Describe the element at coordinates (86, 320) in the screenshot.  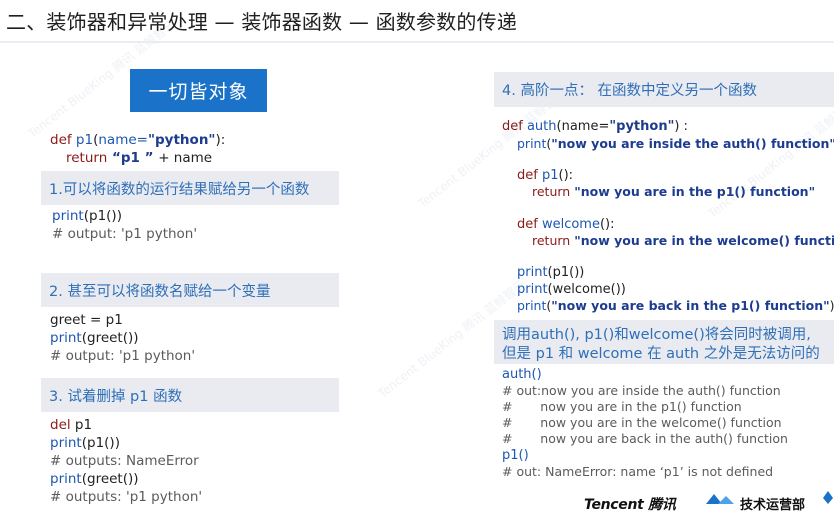
I see `code-line: greet = p1` at that location.